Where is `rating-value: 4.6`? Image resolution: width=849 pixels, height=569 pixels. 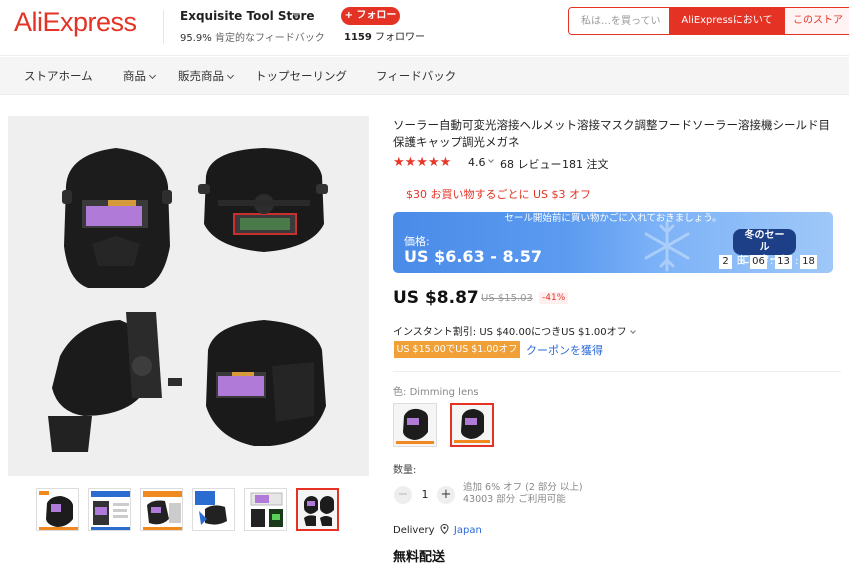 rating-value: 4.6 is located at coordinates (477, 162).